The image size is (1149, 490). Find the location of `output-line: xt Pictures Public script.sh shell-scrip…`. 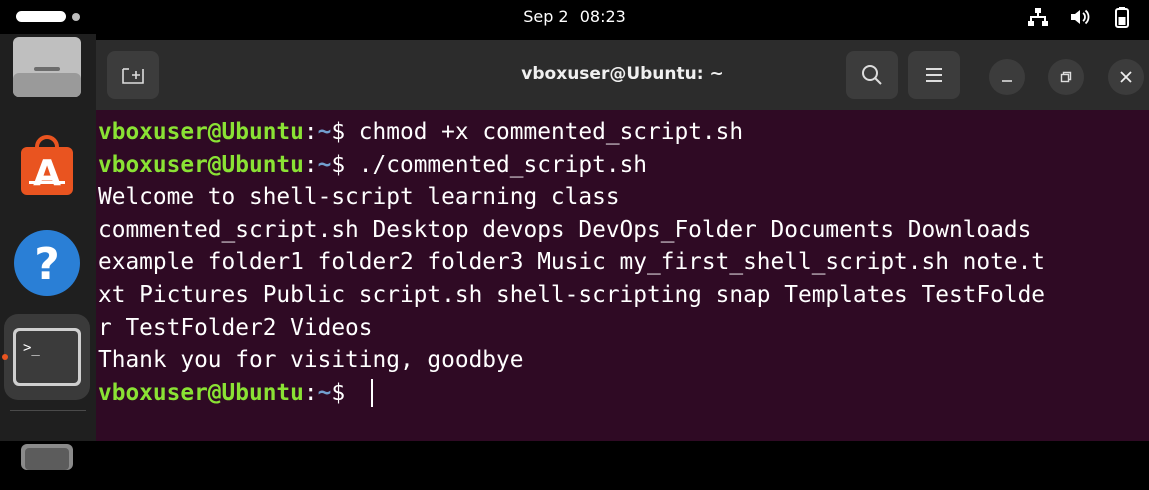

output-line: xt Pictures Public script.sh shell-scrip… is located at coordinates (572, 294).